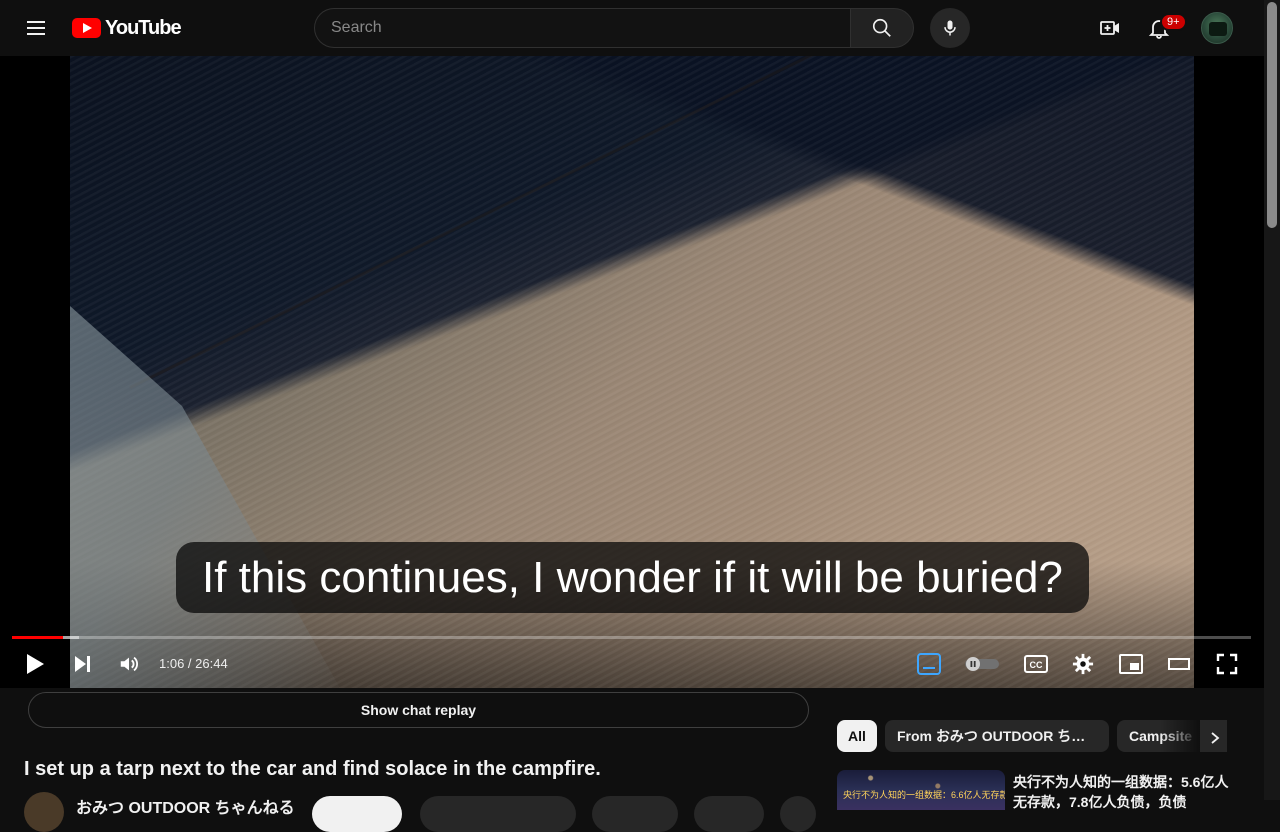  What do you see at coordinates (1123, 792) in the screenshot?
I see `recommendation-title: 央行不为人知的一组数据：5.6亿人无存款，7.8亿人负债，负债` at bounding box center [1123, 792].